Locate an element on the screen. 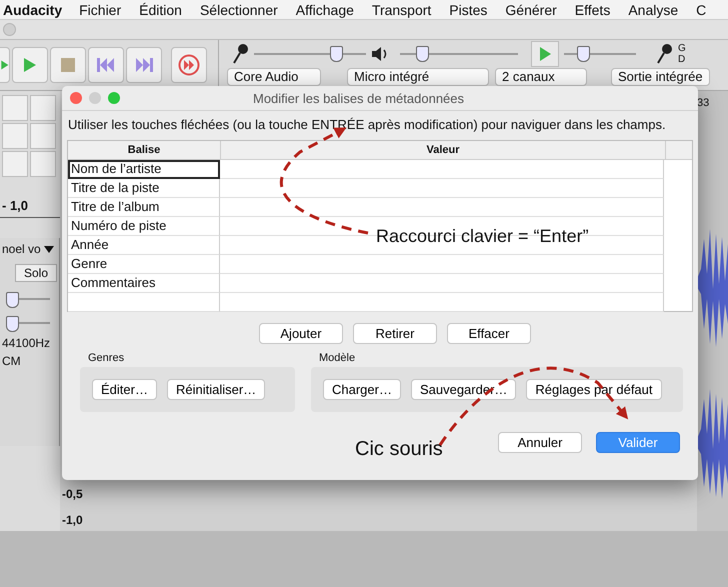  table-cell: Titre de l’album is located at coordinates (144, 207).